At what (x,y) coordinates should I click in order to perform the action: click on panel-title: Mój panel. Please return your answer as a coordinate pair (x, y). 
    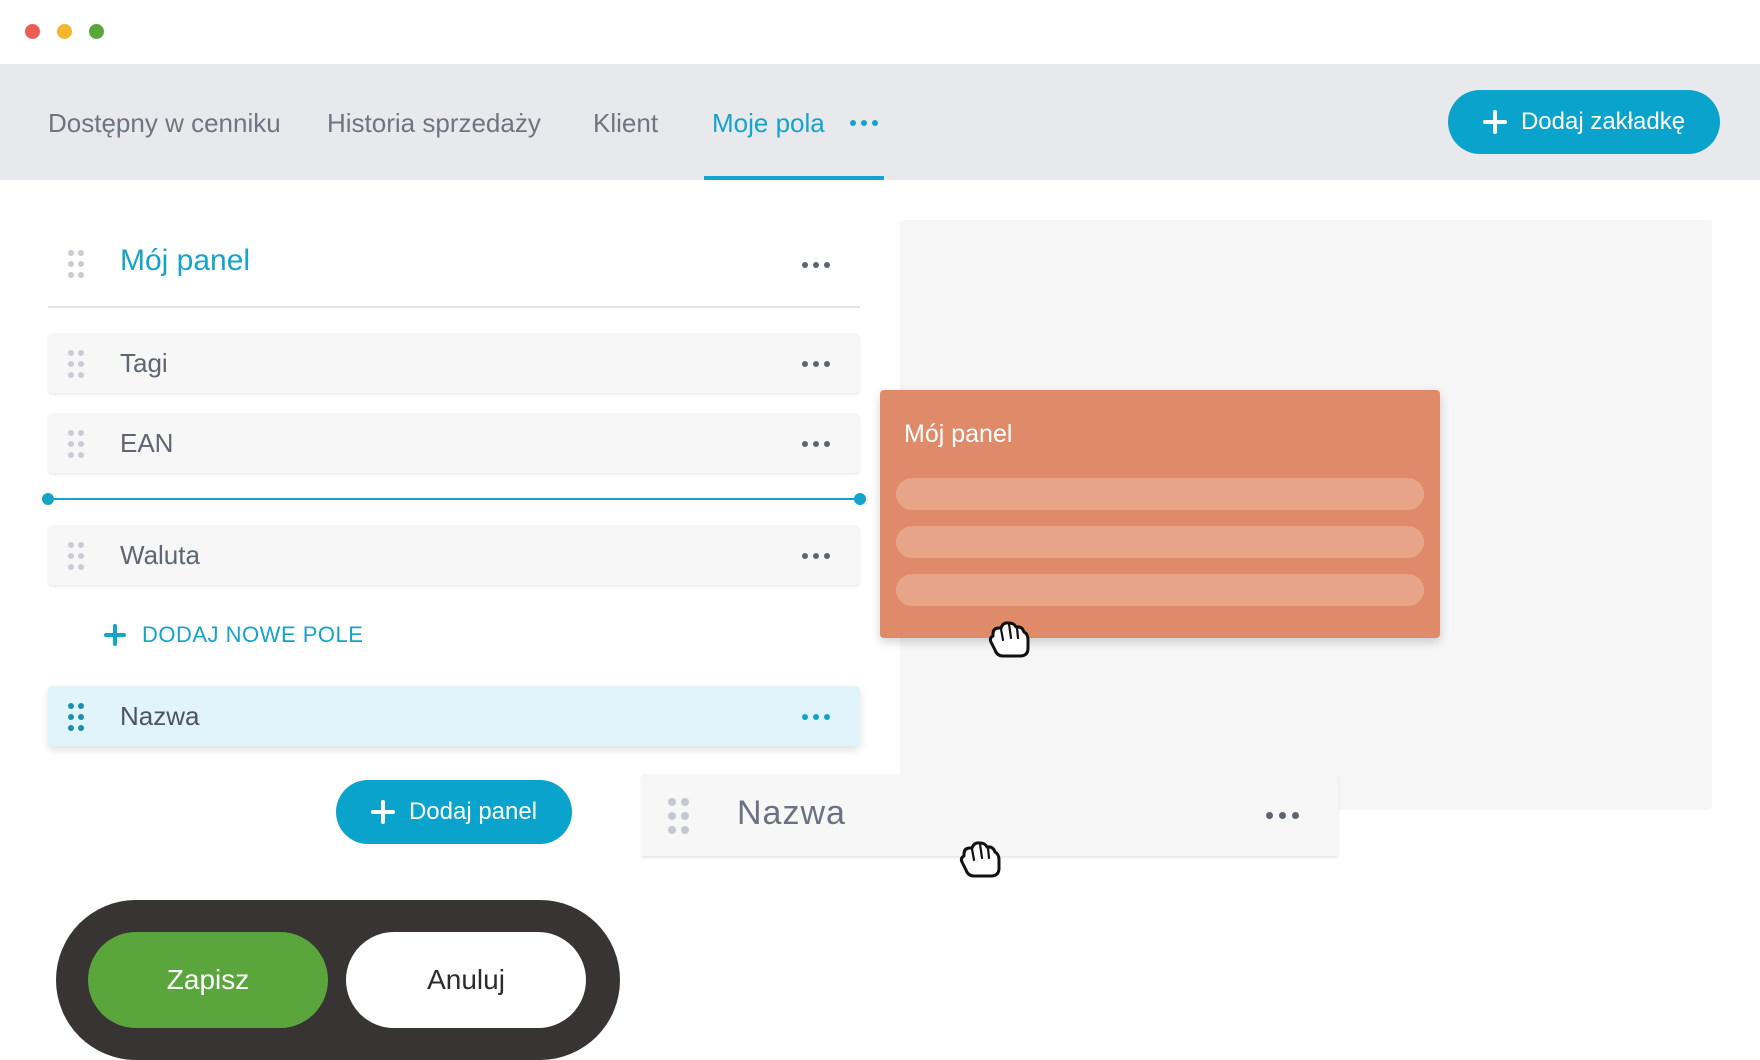
    Looking at the image, I should click on (185, 261).